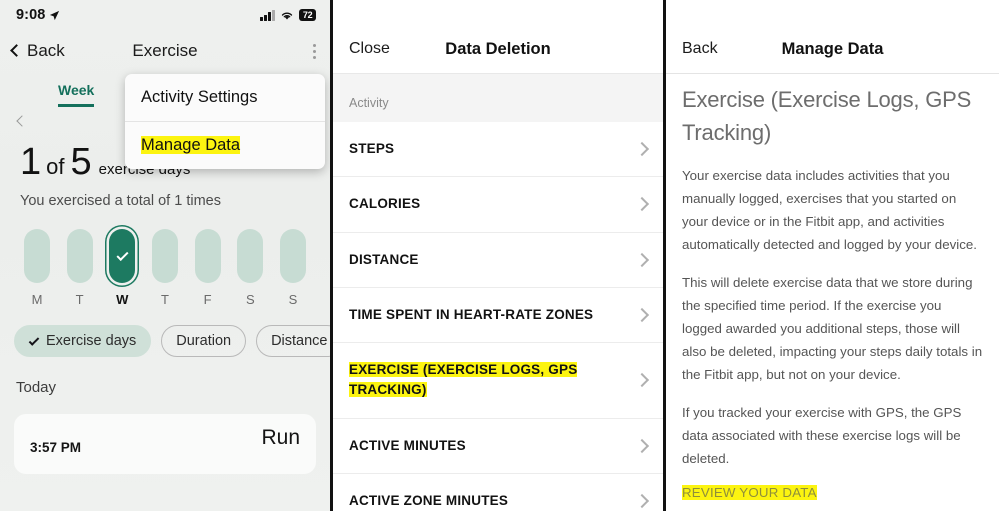 The height and width of the screenshot is (511, 999). I want to click on today-section-label: Today, so click(36, 387).